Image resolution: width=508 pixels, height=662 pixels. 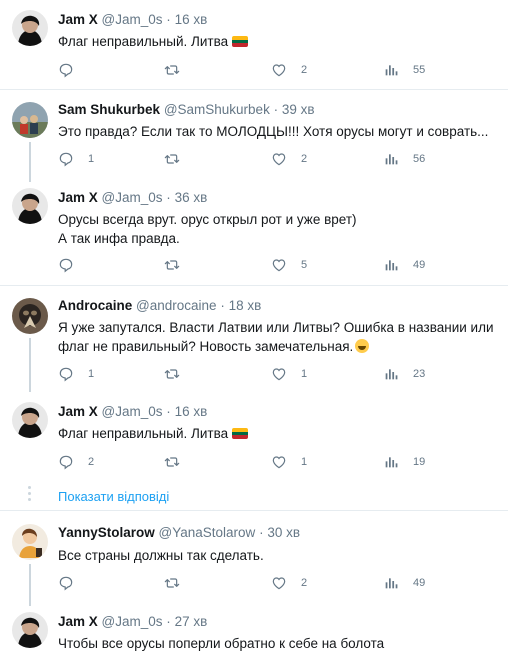 What do you see at coordinates (217, 109) in the screenshot?
I see `handle: @SamShukurbek` at bounding box center [217, 109].